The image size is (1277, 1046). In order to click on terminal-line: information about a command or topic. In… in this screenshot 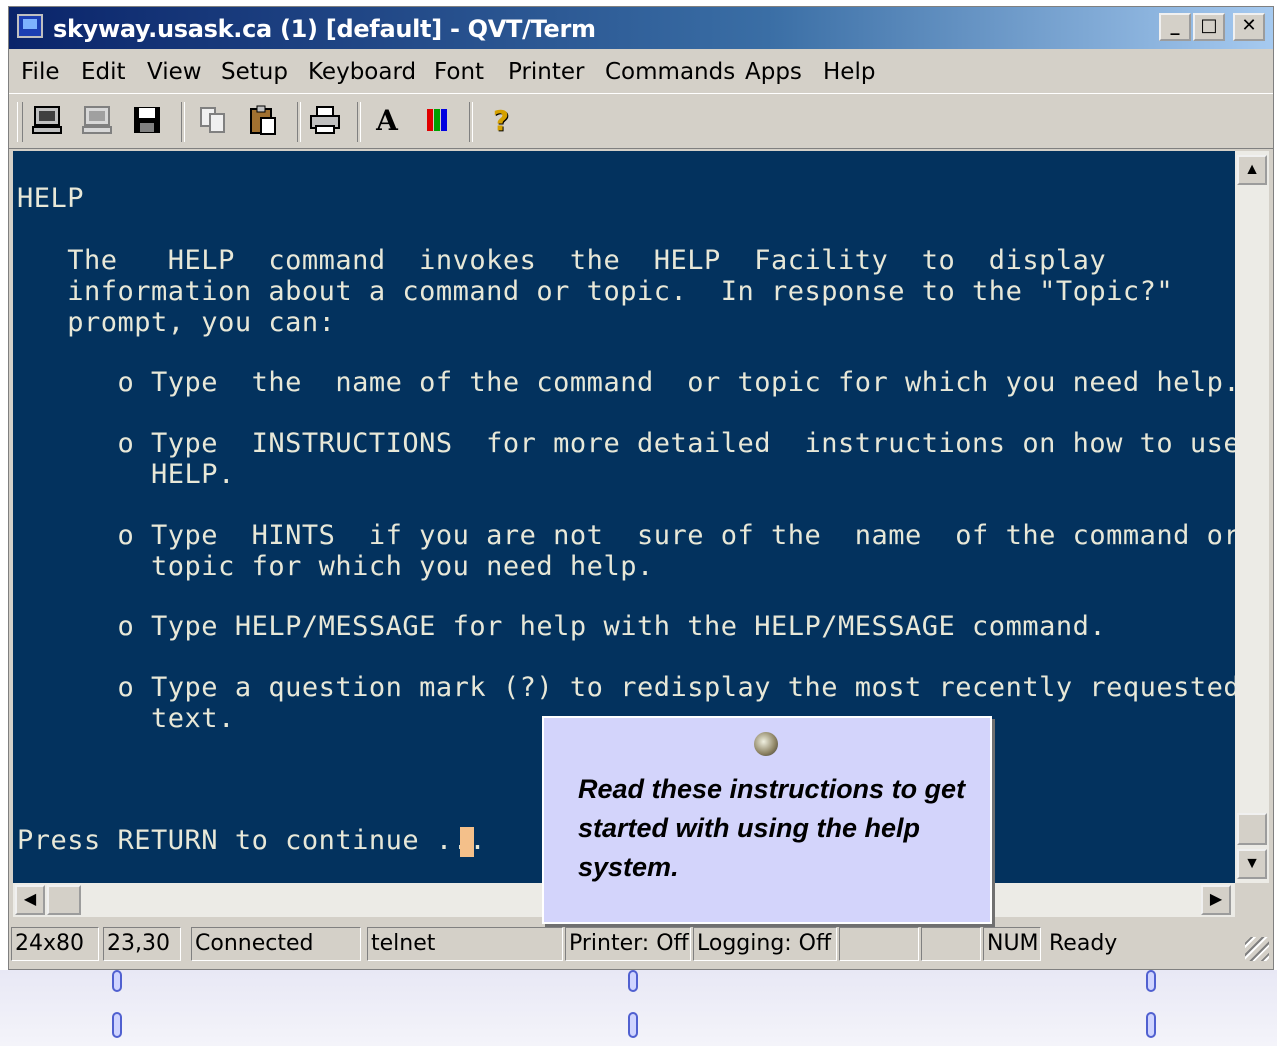, I will do `click(595, 291)`.